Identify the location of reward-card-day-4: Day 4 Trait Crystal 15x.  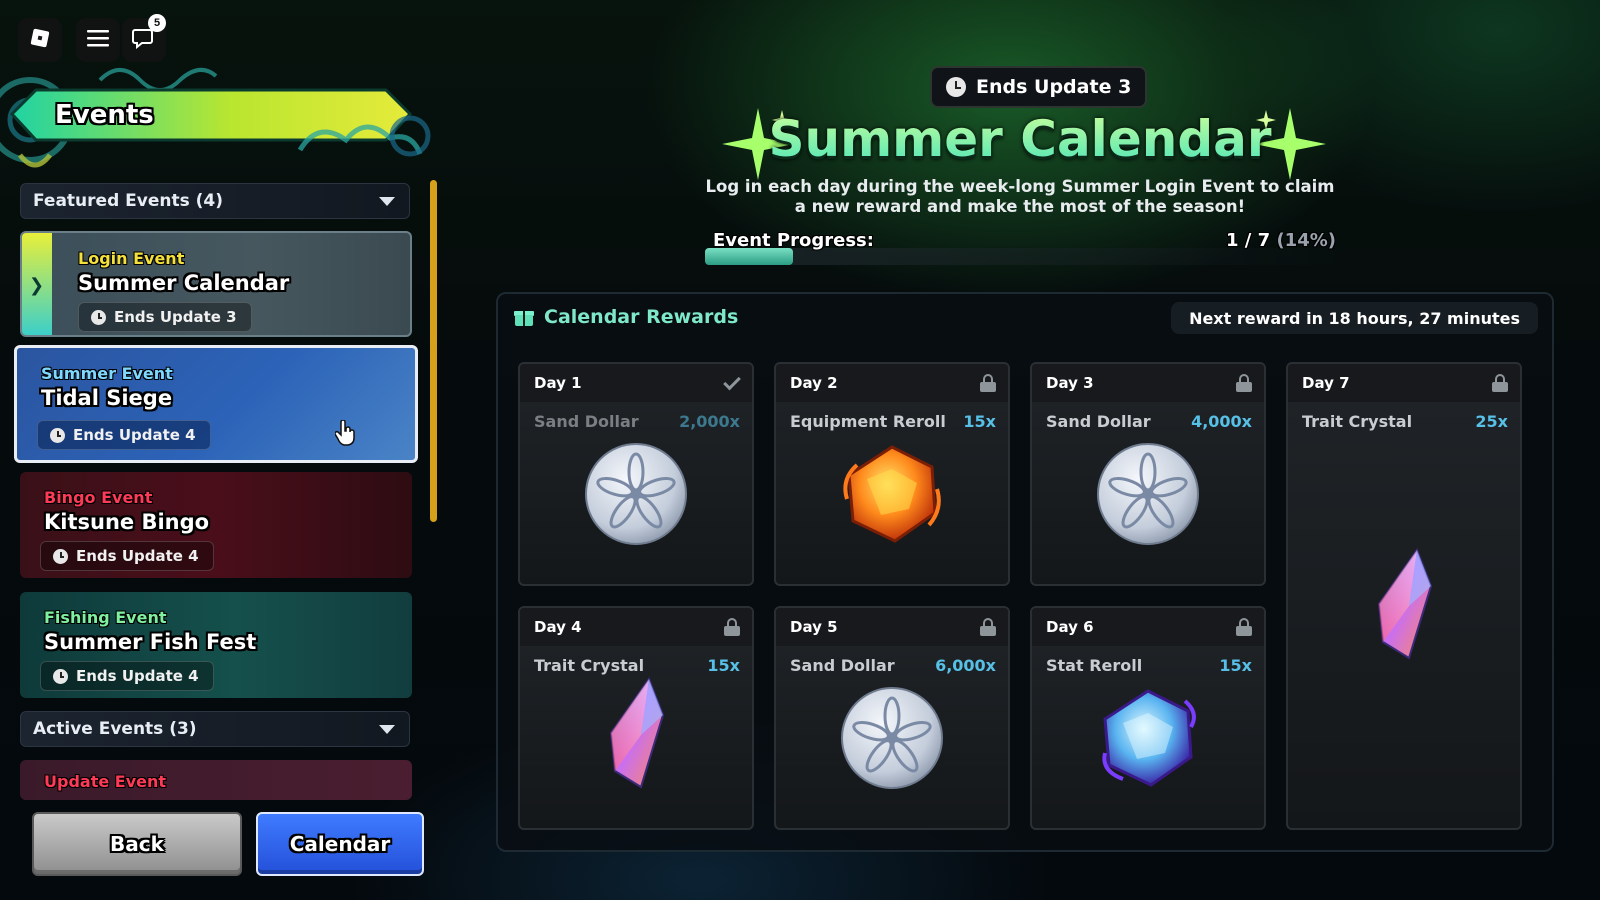
(636, 718).